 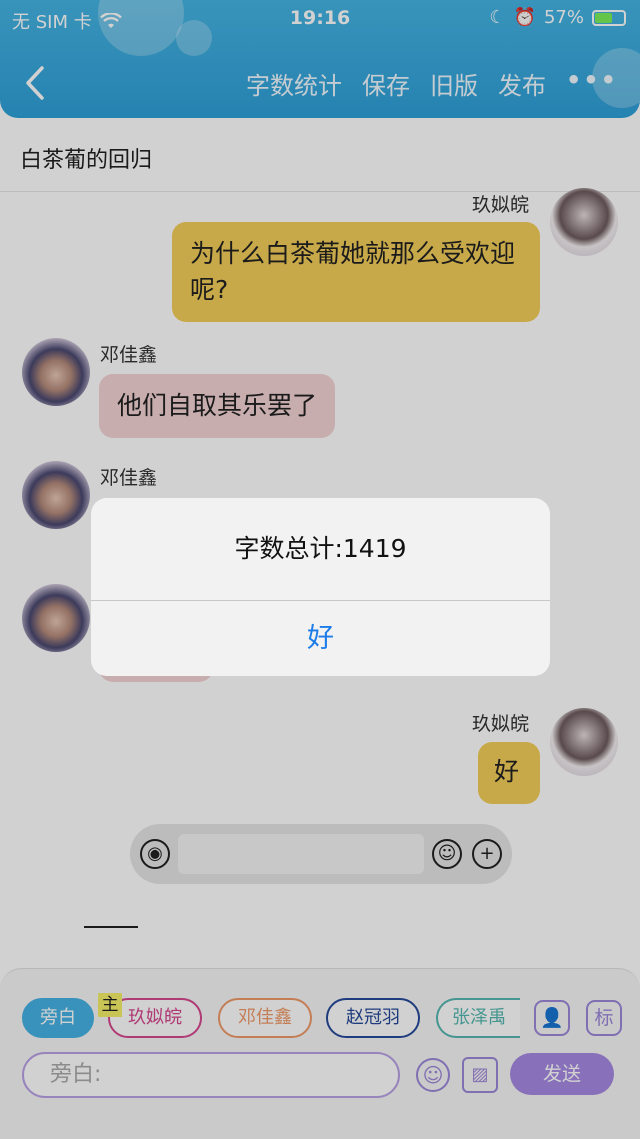 I want to click on alert-message: 字数总计:1419, so click(x=320, y=548).